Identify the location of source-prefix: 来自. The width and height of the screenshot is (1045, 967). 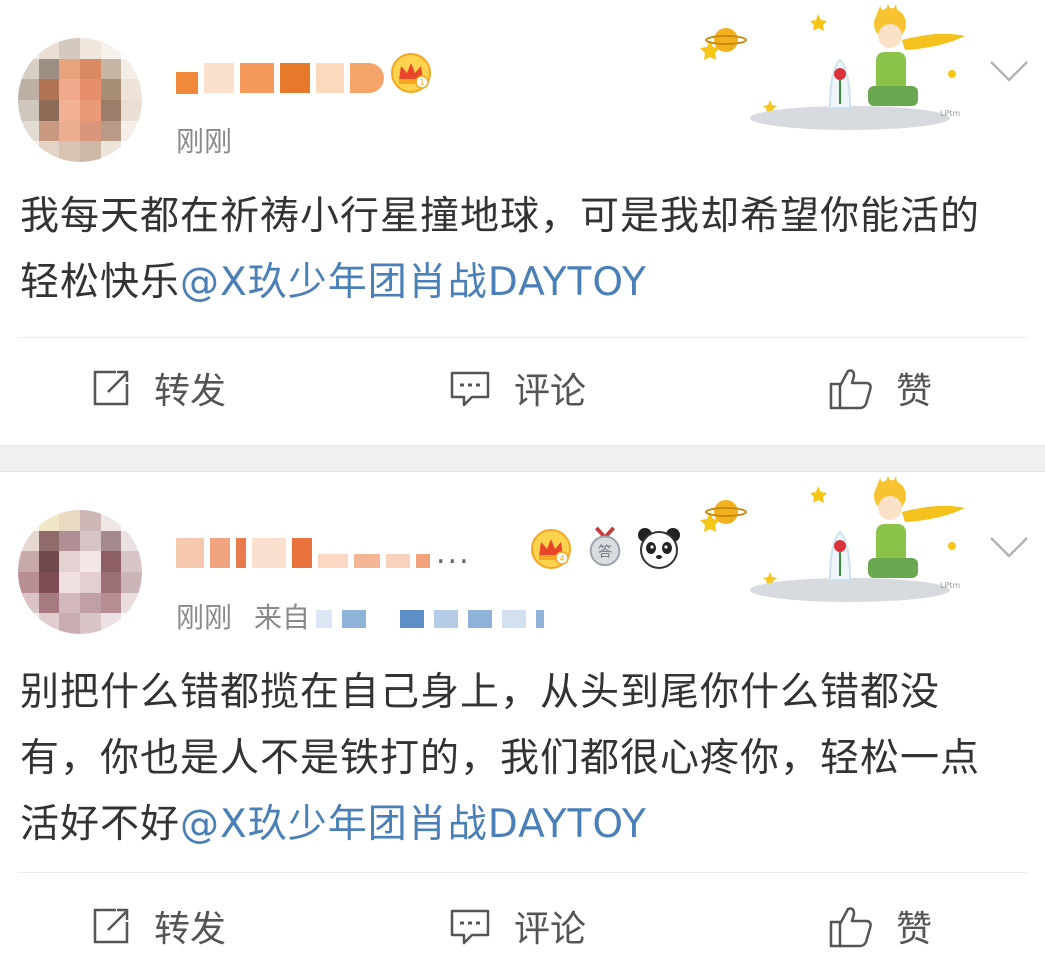
(282, 617).